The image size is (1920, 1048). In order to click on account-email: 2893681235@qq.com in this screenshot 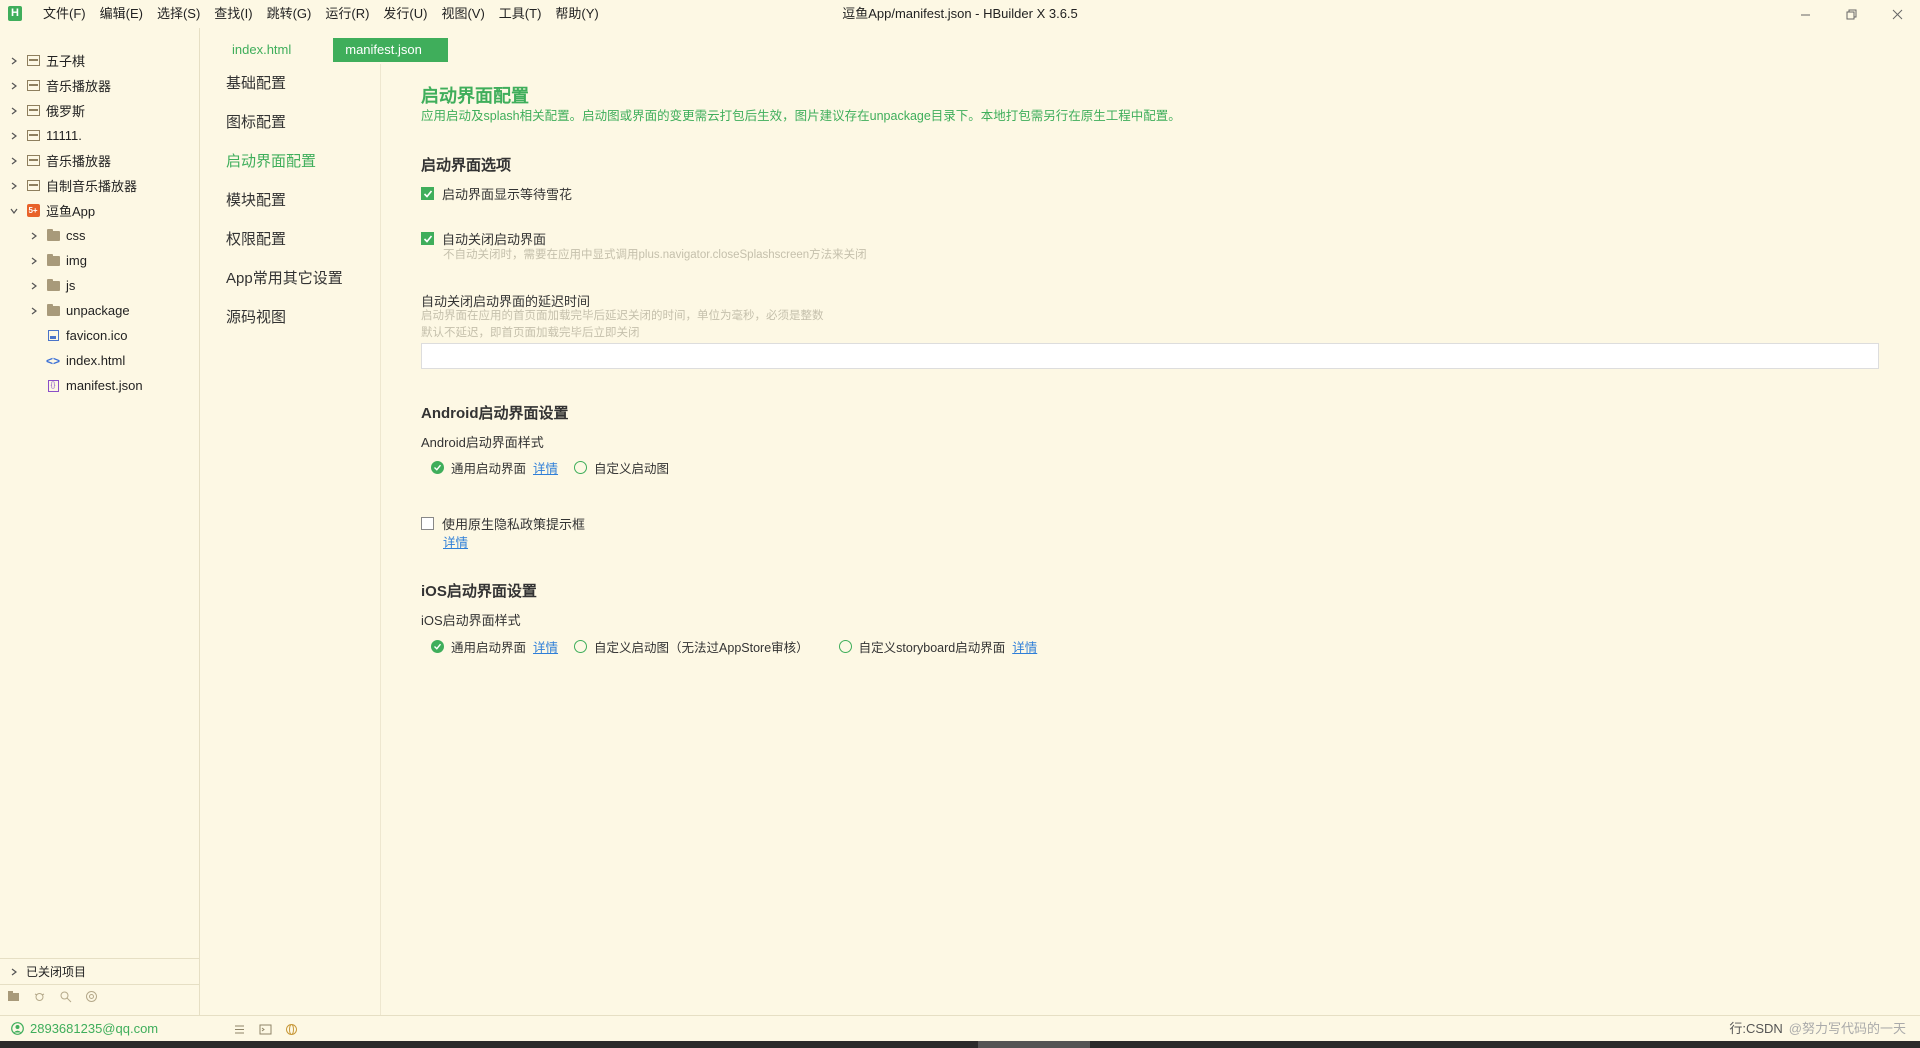, I will do `click(94, 1029)`.